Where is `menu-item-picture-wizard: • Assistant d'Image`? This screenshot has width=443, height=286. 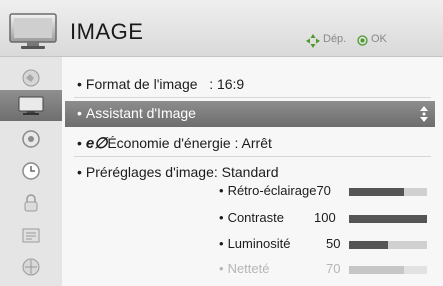
menu-item-picture-wizard: • Assistant d'Image is located at coordinates (250, 114).